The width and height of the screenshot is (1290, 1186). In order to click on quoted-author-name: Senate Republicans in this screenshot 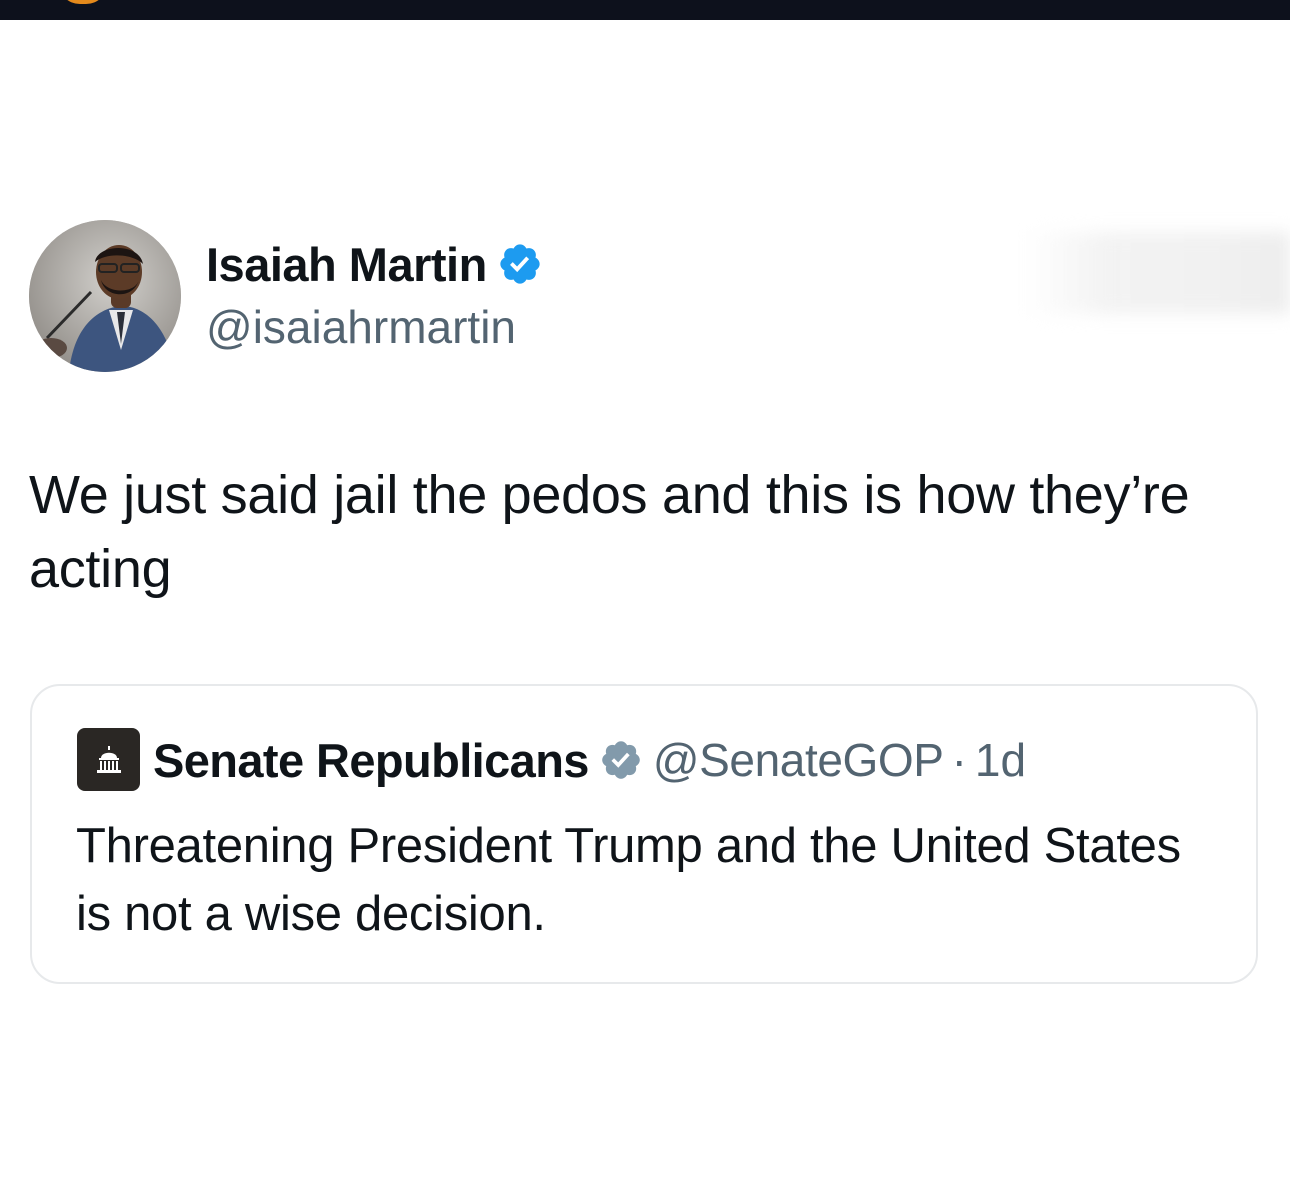, I will do `click(371, 760)`.